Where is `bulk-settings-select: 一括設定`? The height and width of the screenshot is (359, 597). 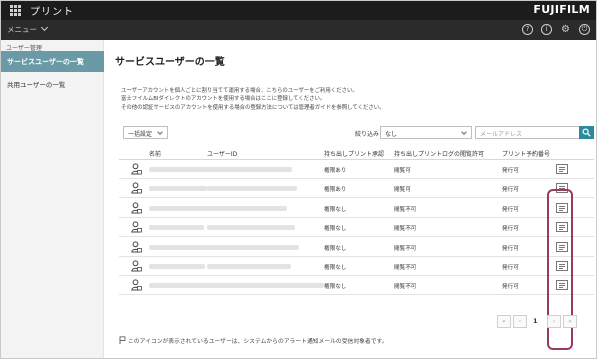
bulk-settings-select: 一括設定 is located at coordinates (145, 132).